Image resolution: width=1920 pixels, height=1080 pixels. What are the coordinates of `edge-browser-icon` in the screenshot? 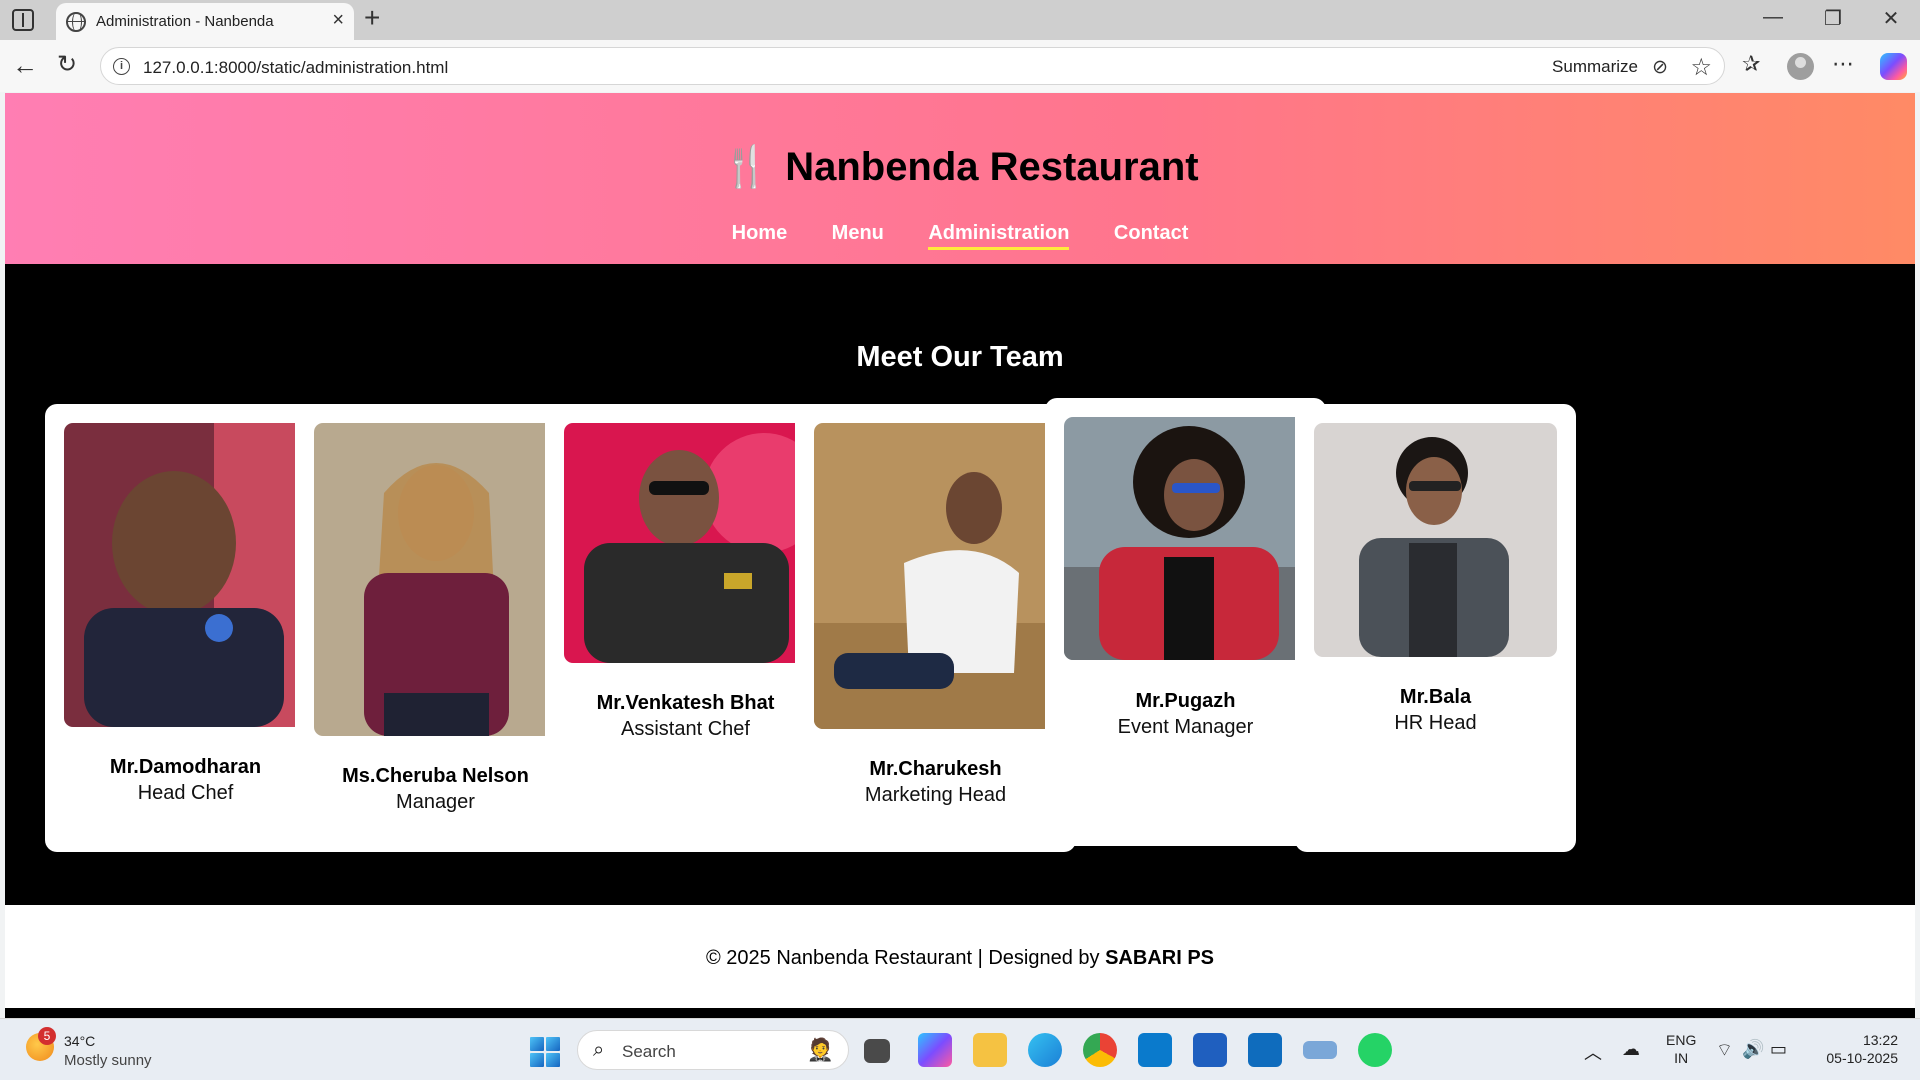 It's located at (1045, 1050).